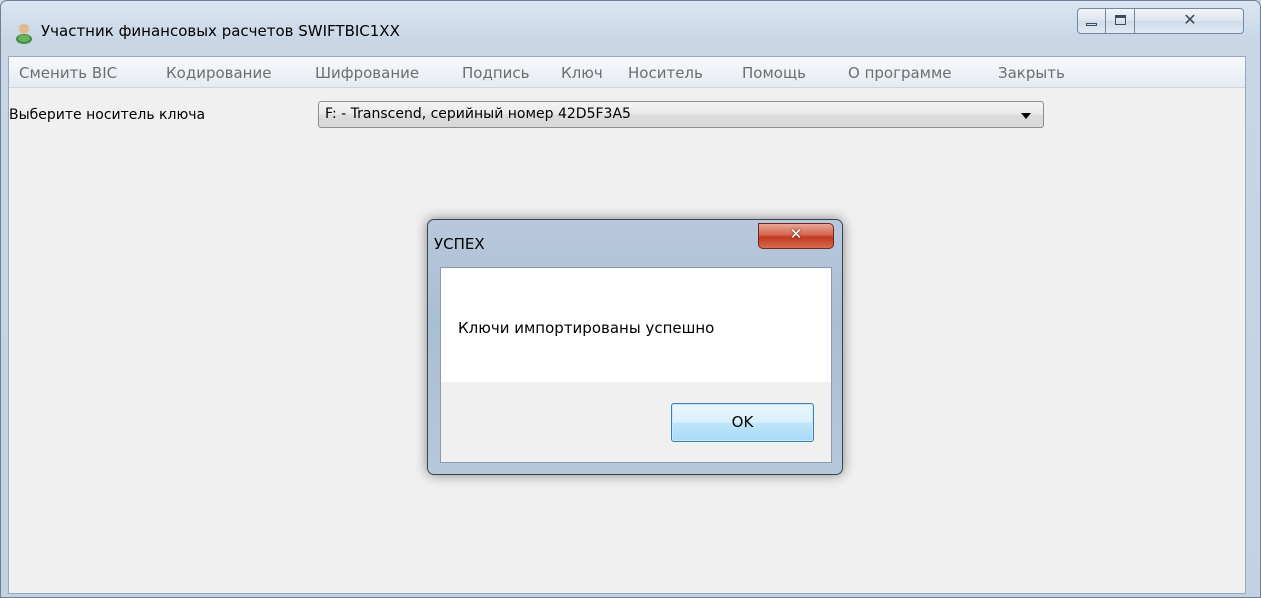 This screenshot has width=1261, height=598. Describe the element at coordinates (24, 33) in the screenshot. I see `user-icon` at that location.